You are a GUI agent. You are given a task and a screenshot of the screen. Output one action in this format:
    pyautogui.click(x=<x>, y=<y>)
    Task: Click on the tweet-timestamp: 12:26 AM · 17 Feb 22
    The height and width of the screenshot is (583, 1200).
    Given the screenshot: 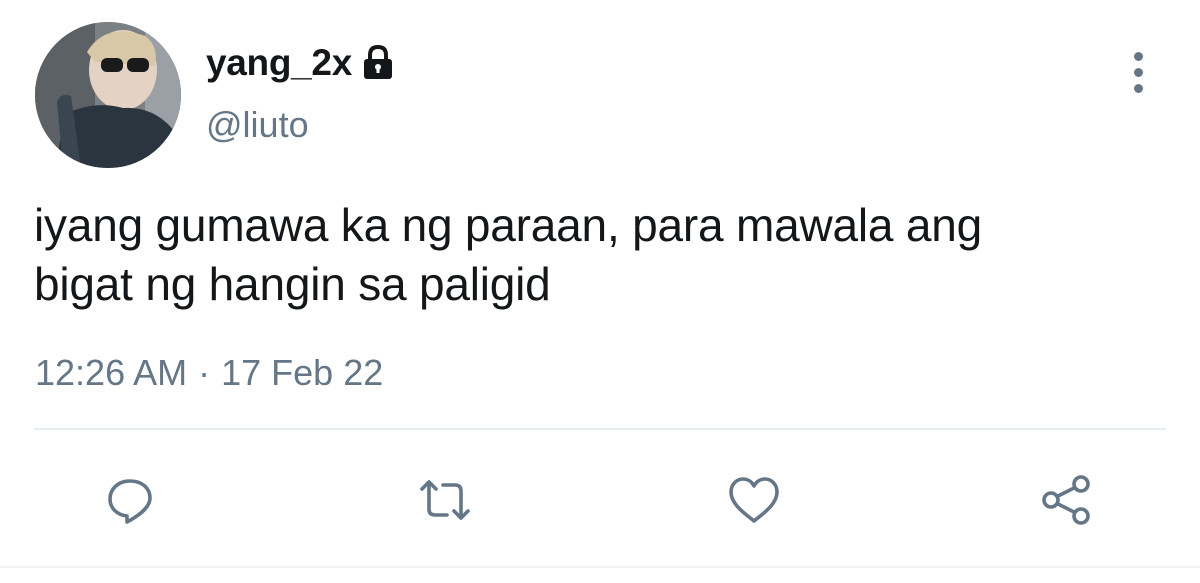 What is the action you would take?
    pyautogui.click(x=209, y=373)
    